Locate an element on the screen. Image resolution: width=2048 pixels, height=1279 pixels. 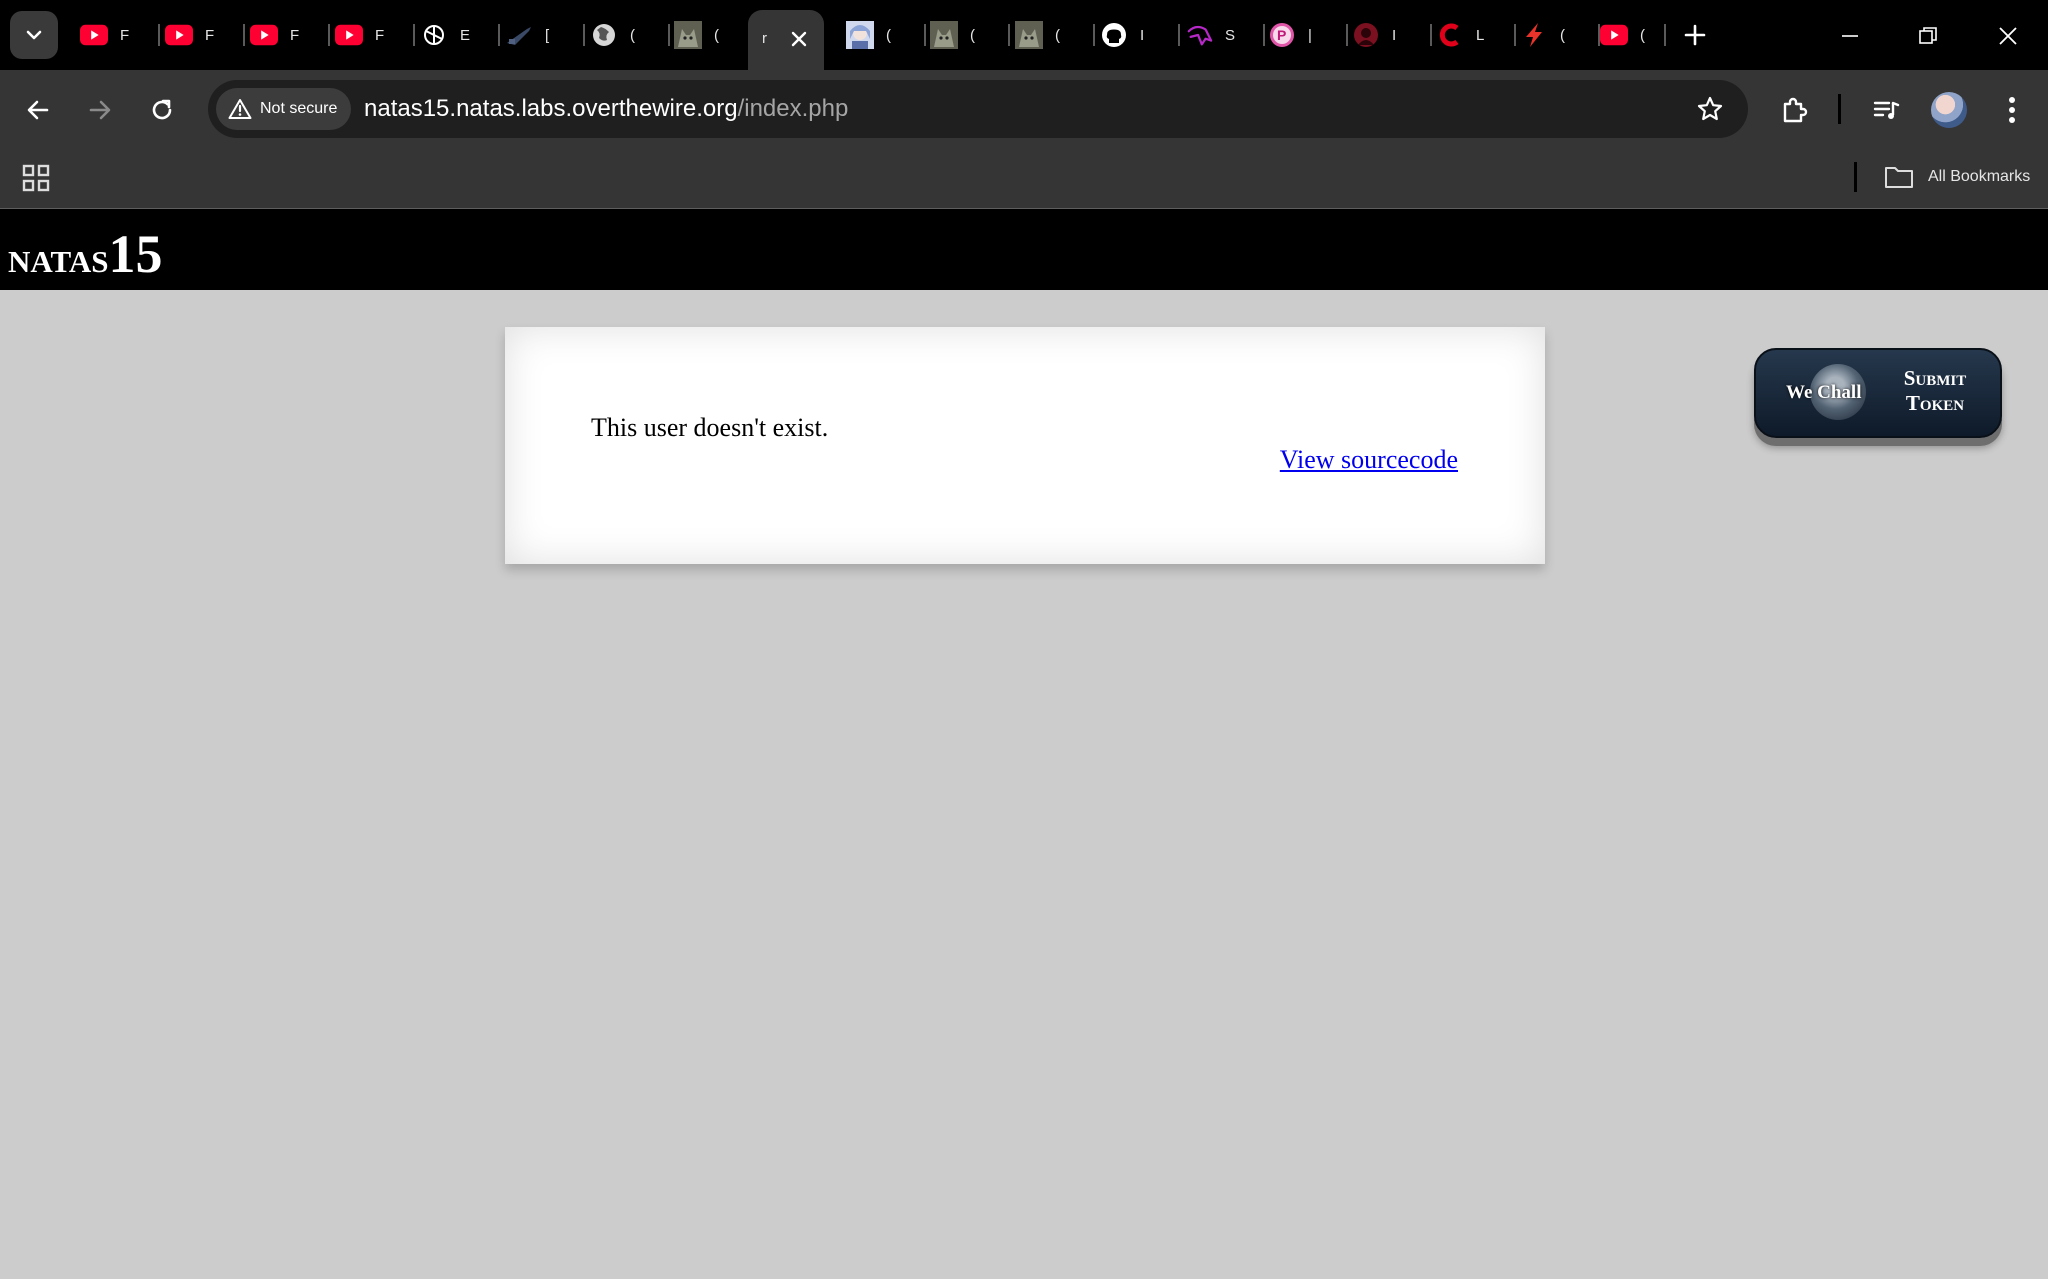
tab-item: [ is located at coordinates (530, 35).